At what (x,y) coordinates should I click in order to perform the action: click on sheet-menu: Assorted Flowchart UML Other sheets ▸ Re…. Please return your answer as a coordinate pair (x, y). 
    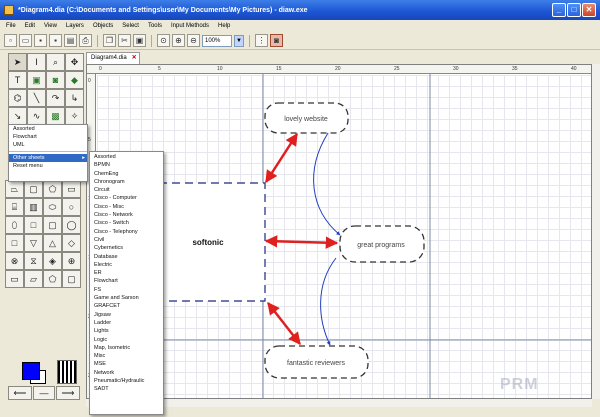
    Looking at the image, I should click on (48, 153).